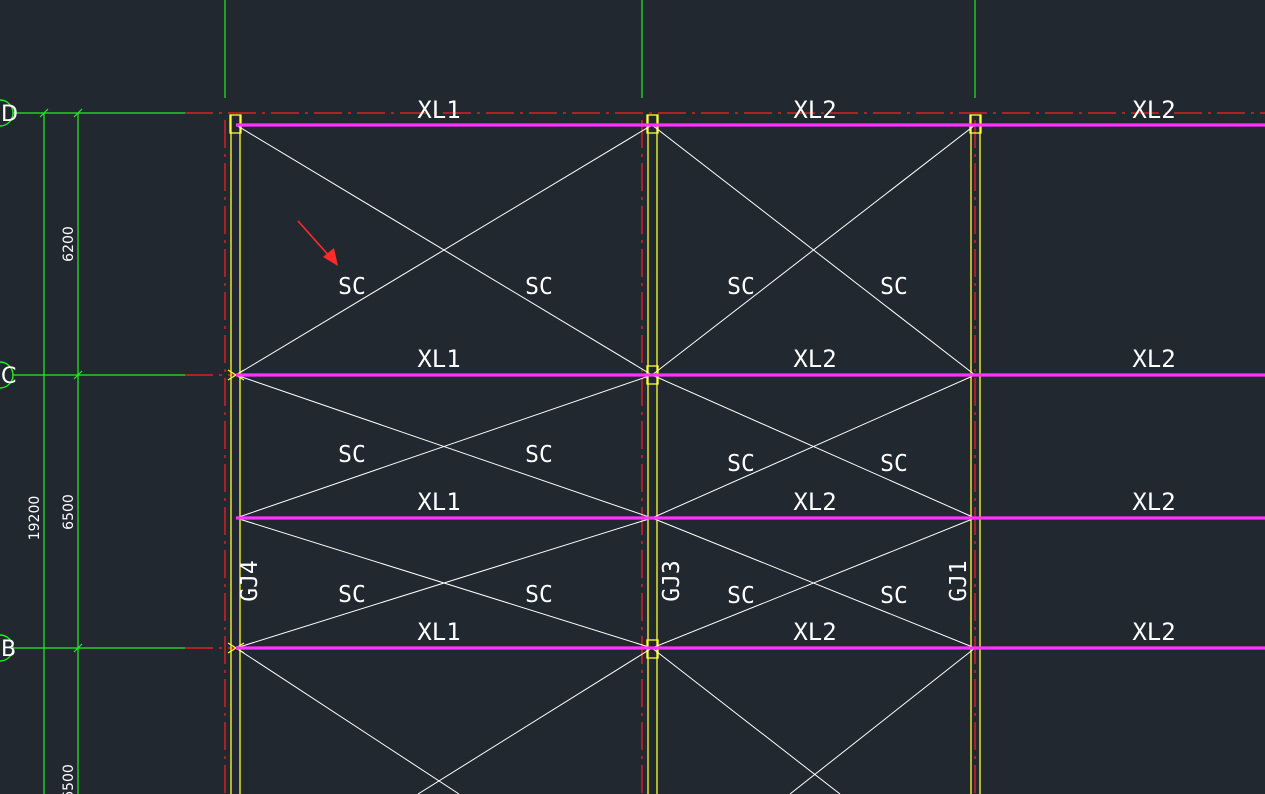 The width and height of the screenshot is (1265, 794). I want to click on frame-label-gj4: GJ4, so click(250, 581).